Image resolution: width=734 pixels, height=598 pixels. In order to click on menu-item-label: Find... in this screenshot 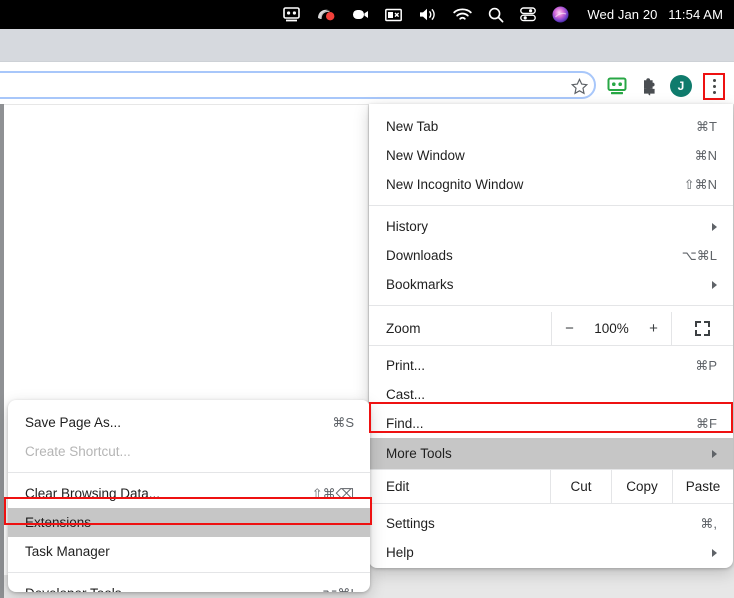, I will do `click(405, 423)`.